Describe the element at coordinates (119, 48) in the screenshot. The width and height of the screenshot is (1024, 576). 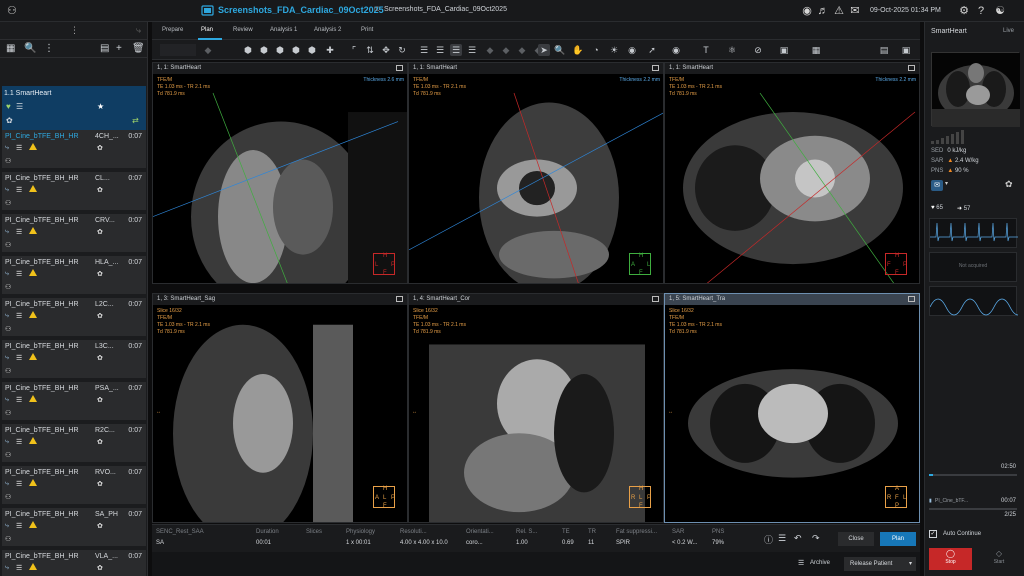
I see `add-icon: +` at that location.